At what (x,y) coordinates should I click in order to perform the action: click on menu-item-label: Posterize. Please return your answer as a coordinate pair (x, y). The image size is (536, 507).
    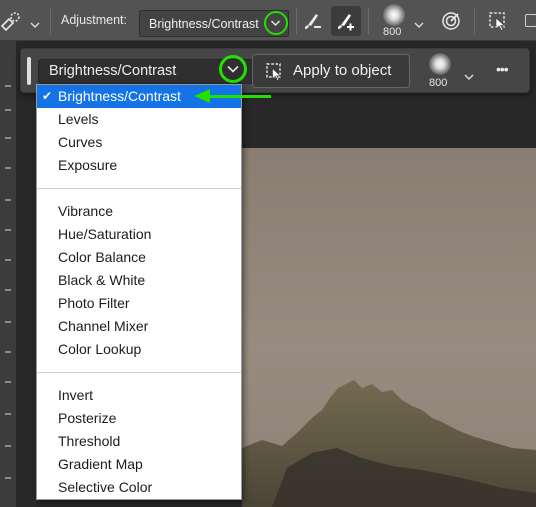
    Looking at the image, I should click on (87, 418).